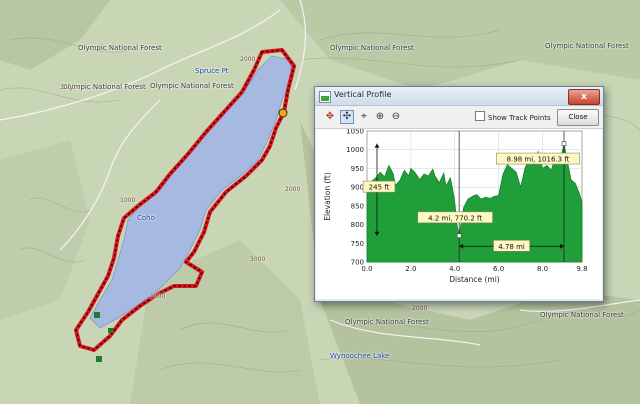 This screenshot has width=640, height=404. What do you see at coordinates (364, 117) in the screenshot?
I see `select-icon: ⌖` at bounding box center [364, 117].